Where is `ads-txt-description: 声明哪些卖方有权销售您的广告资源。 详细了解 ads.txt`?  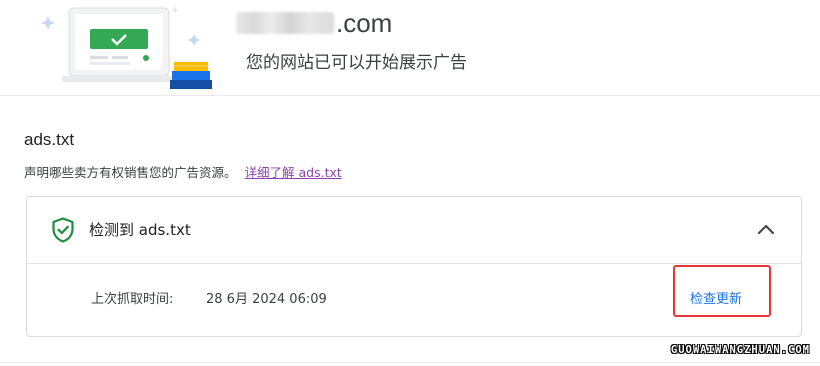
ads-txt-description: 声明哪些卖方有权销售您的广告资源。 详细了解 ads.txt is located at coordinates (183, 171).